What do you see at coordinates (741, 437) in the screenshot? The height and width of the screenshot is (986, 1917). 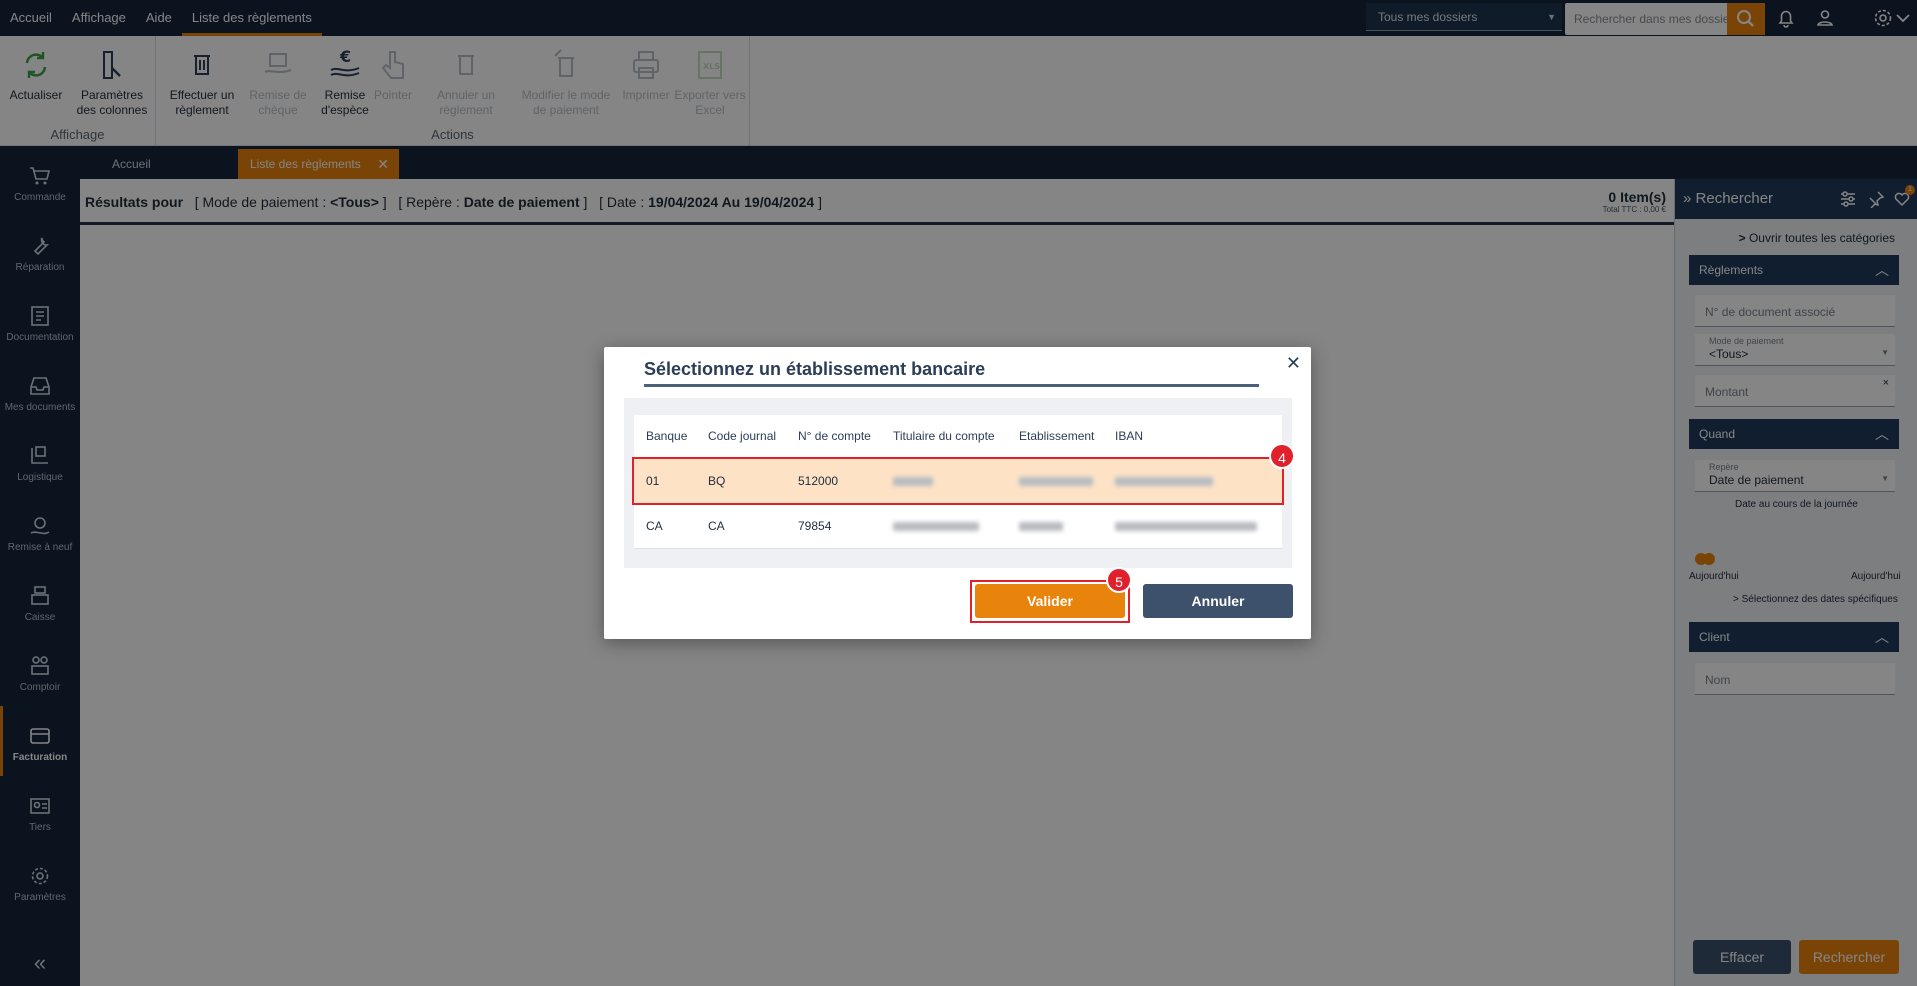 I see `column-header-code-journal: Code journal` at bounding box center [741, 437].